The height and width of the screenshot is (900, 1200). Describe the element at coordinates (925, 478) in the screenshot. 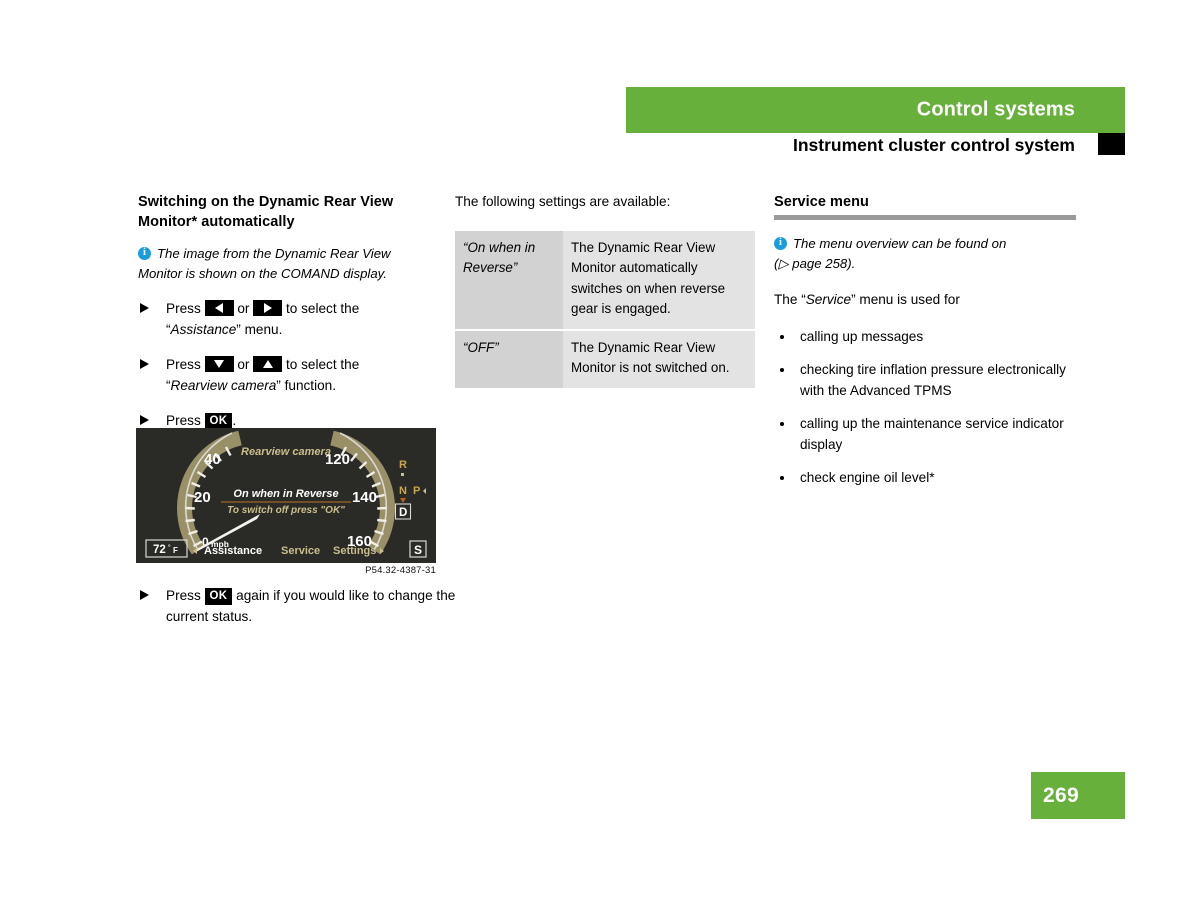

I see `list-item: check engine oil level*` at that location.